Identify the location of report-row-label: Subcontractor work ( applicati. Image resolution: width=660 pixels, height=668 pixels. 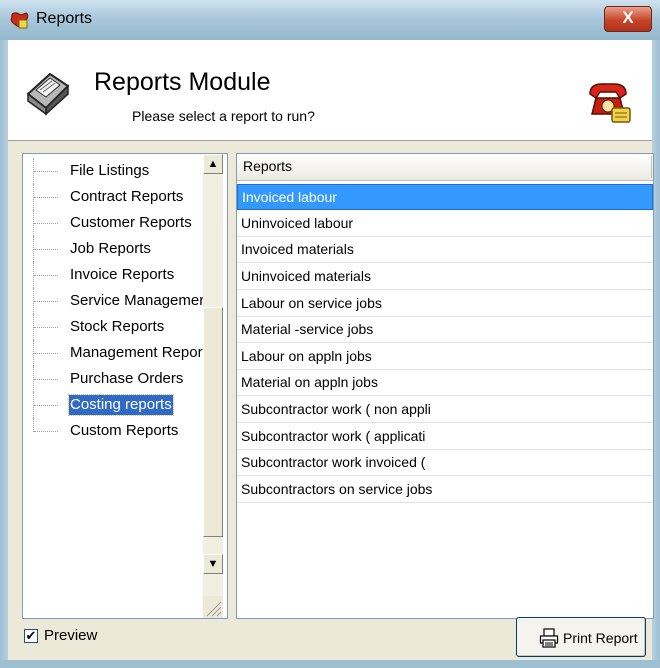
(333, 436).